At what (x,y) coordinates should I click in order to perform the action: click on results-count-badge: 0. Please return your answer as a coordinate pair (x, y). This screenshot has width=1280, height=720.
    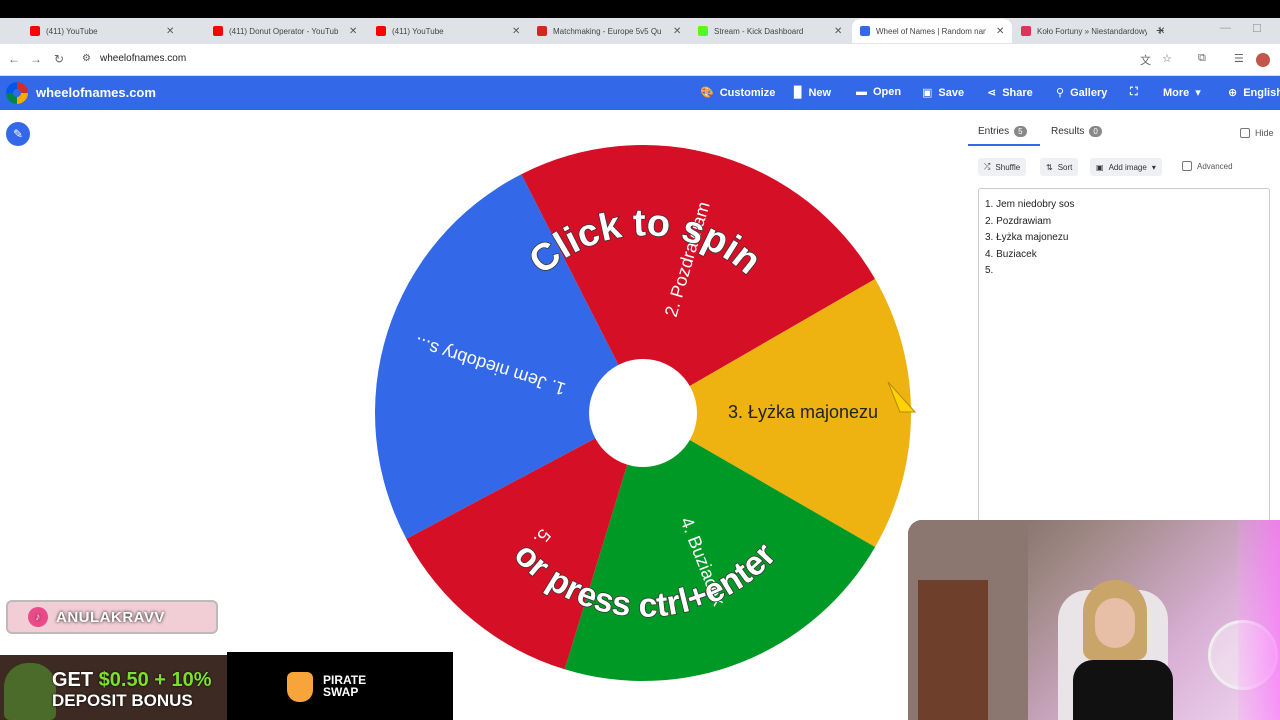
    Looking at the image, I should click on (1095, 131).